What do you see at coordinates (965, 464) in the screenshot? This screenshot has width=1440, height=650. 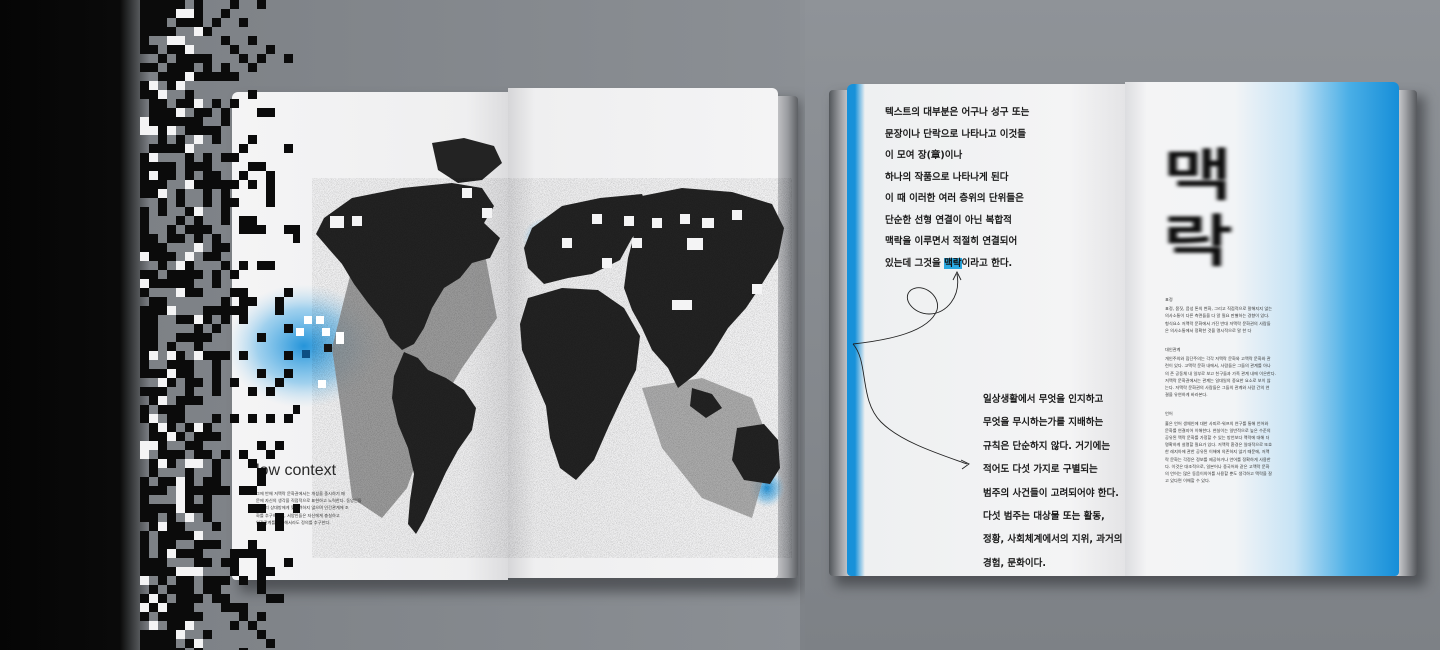 I see `arrowhead-bottom` at bounding box center [965, 464].